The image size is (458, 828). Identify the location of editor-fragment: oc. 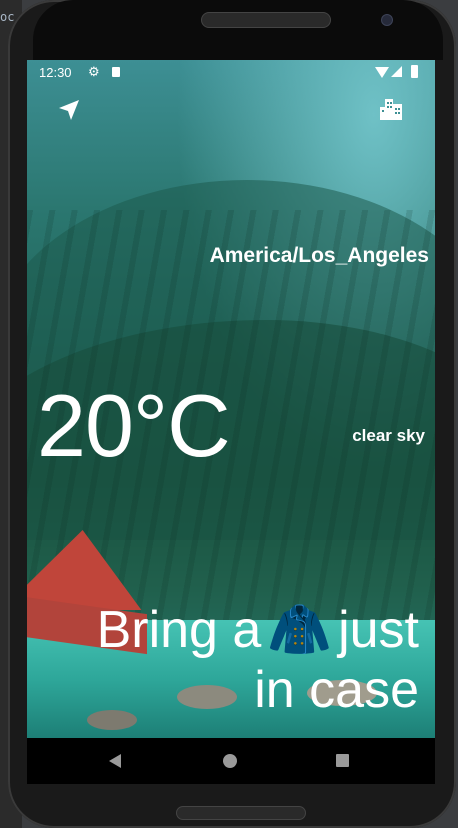
(7, 17).